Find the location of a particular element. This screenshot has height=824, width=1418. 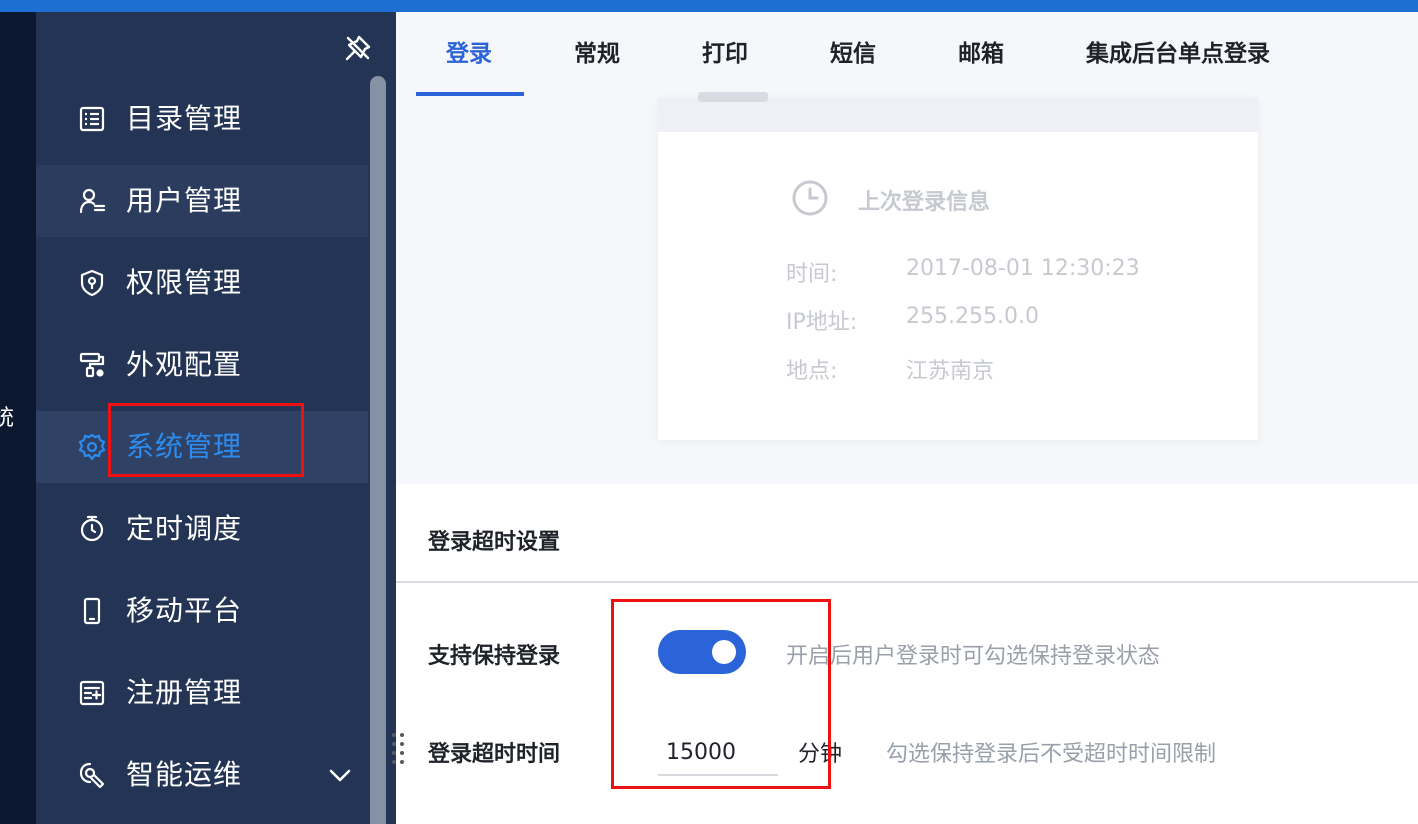

sidebar-item-label: 系统管理 is located at coordinates (184, 446).